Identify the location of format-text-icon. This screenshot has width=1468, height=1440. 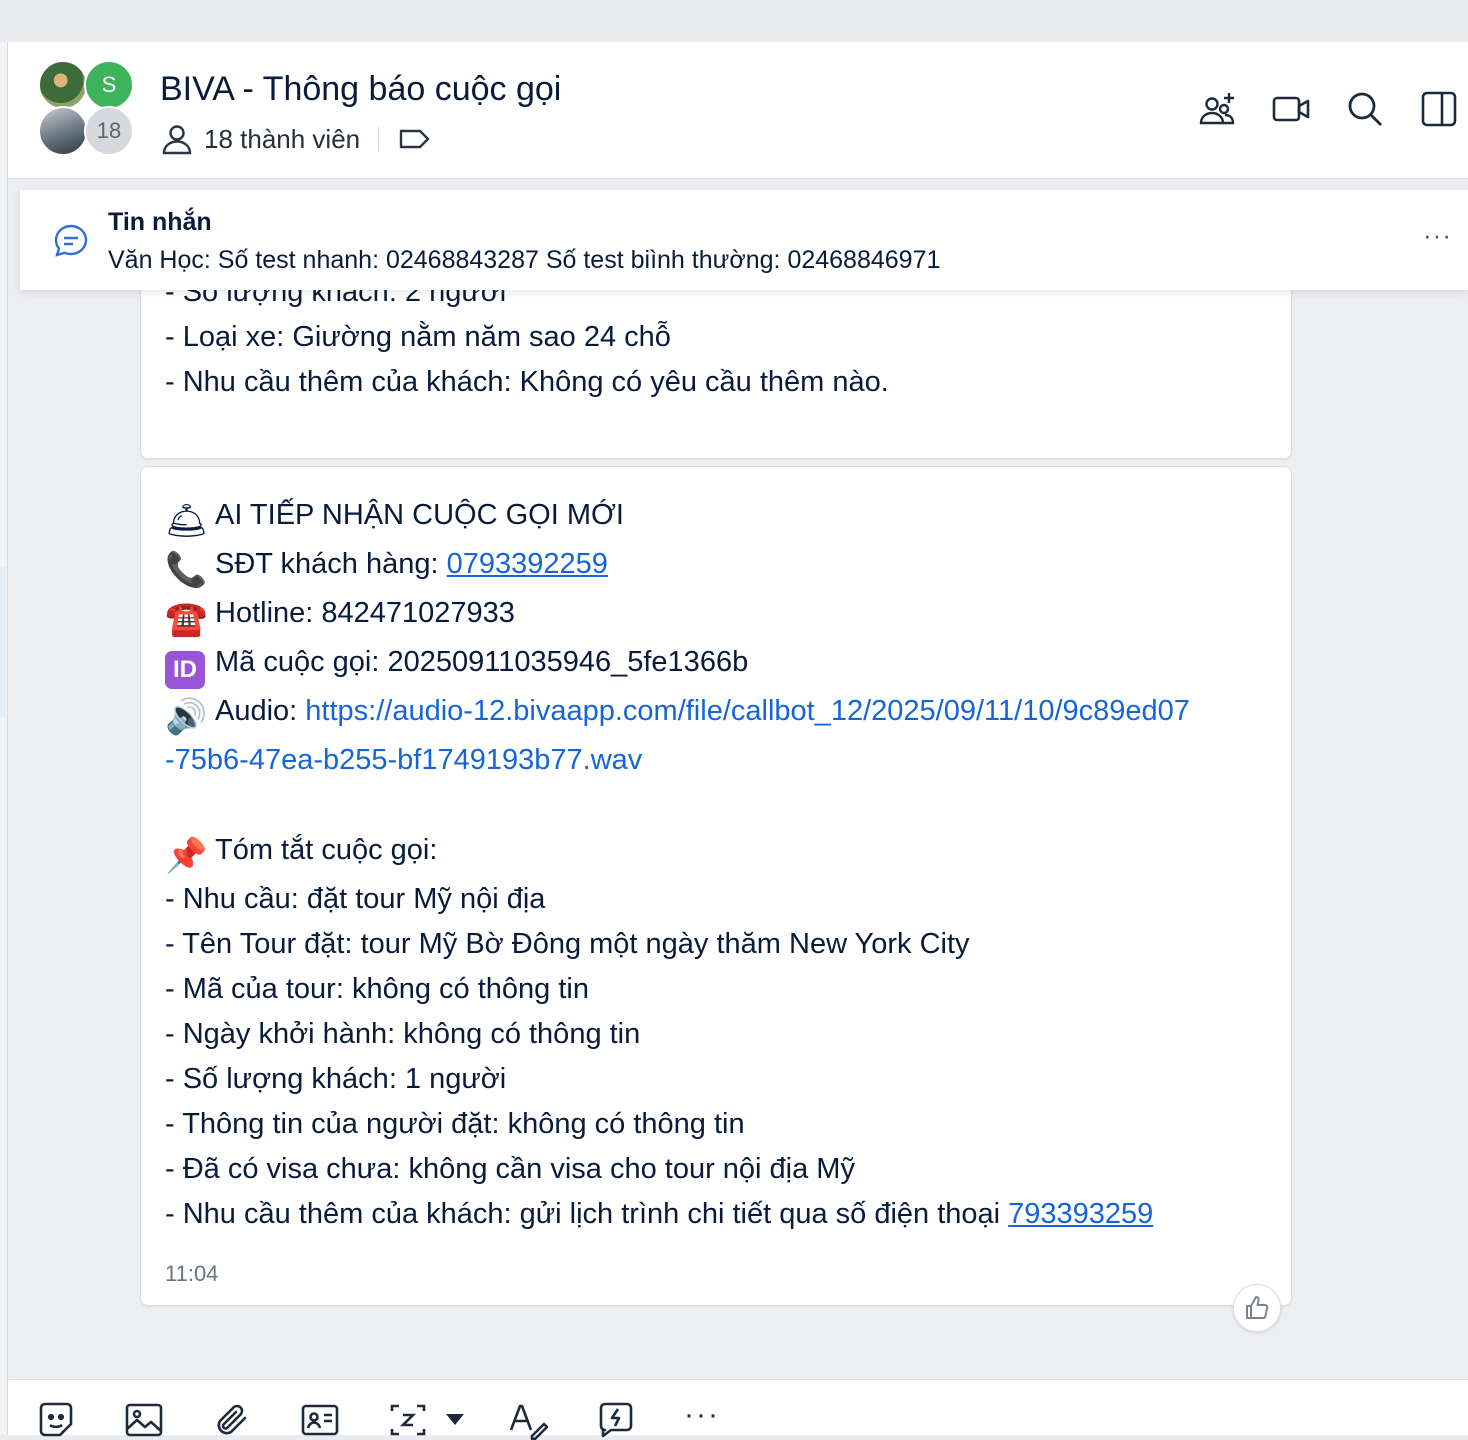
(528, 1420).